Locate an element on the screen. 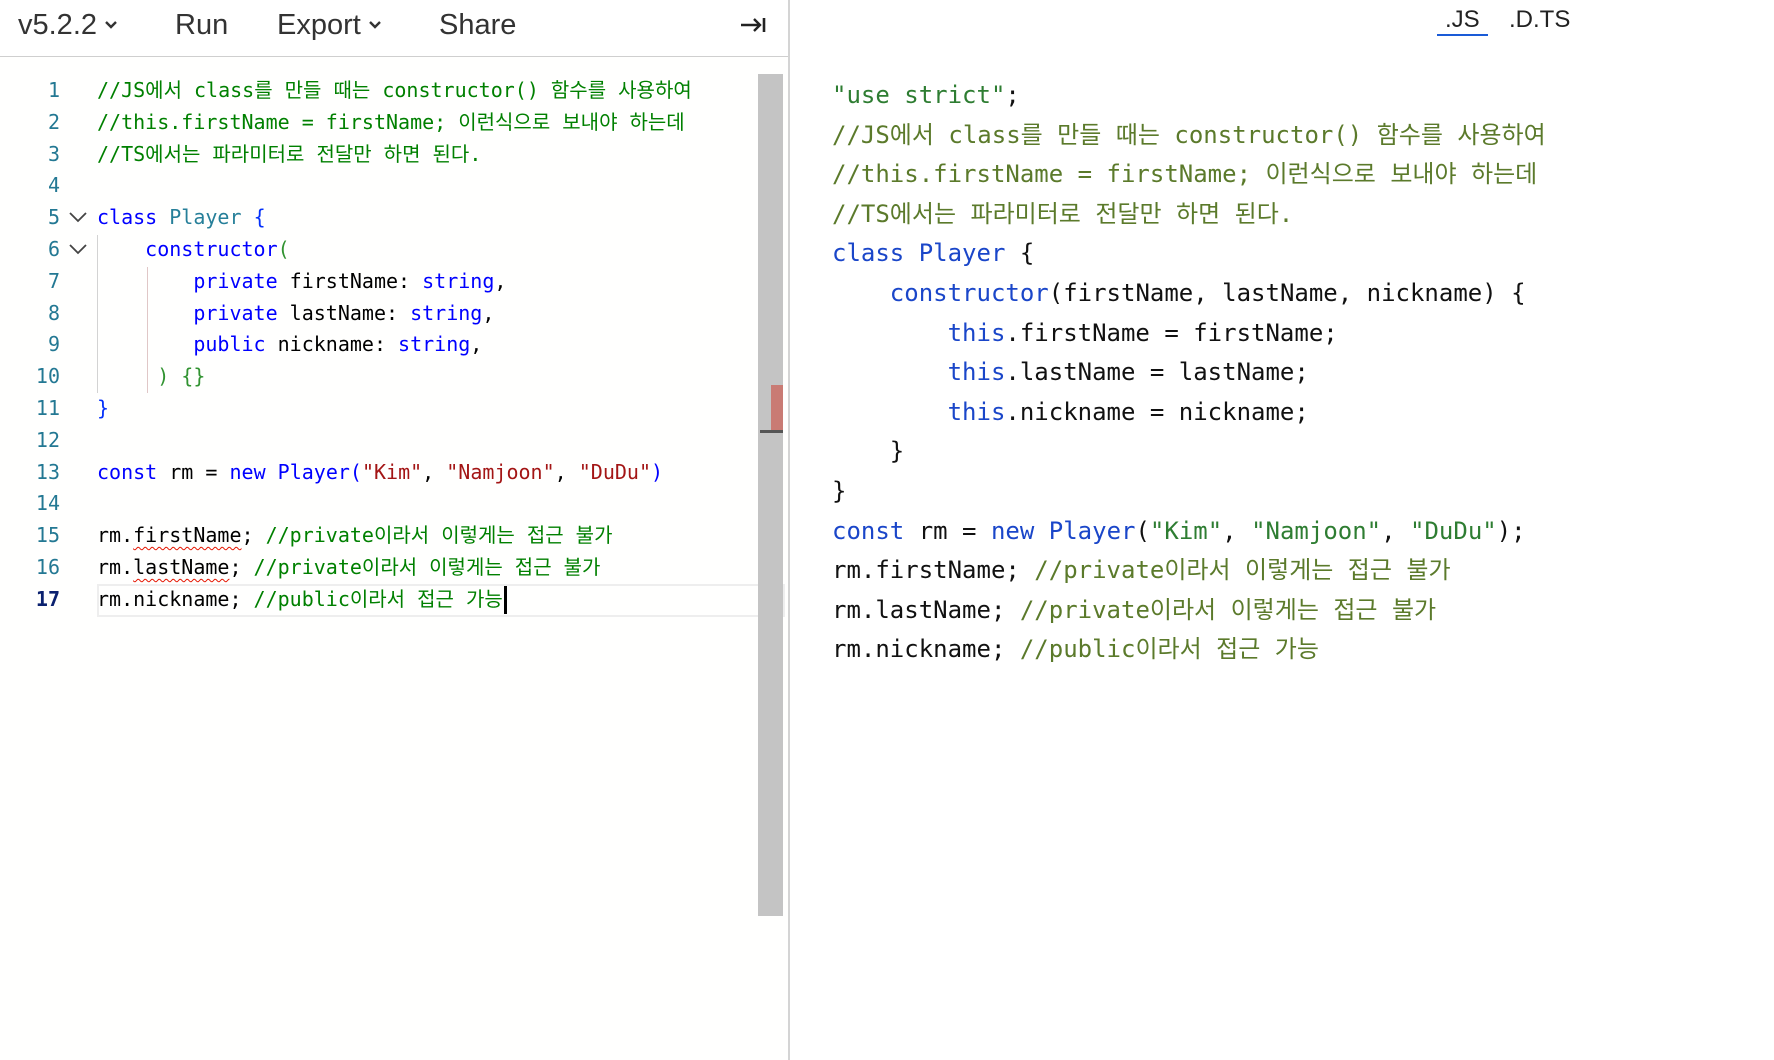 This screenshot has width=1774, height=1060. paren-brace: ) {} is located at coordinates (181, 376).